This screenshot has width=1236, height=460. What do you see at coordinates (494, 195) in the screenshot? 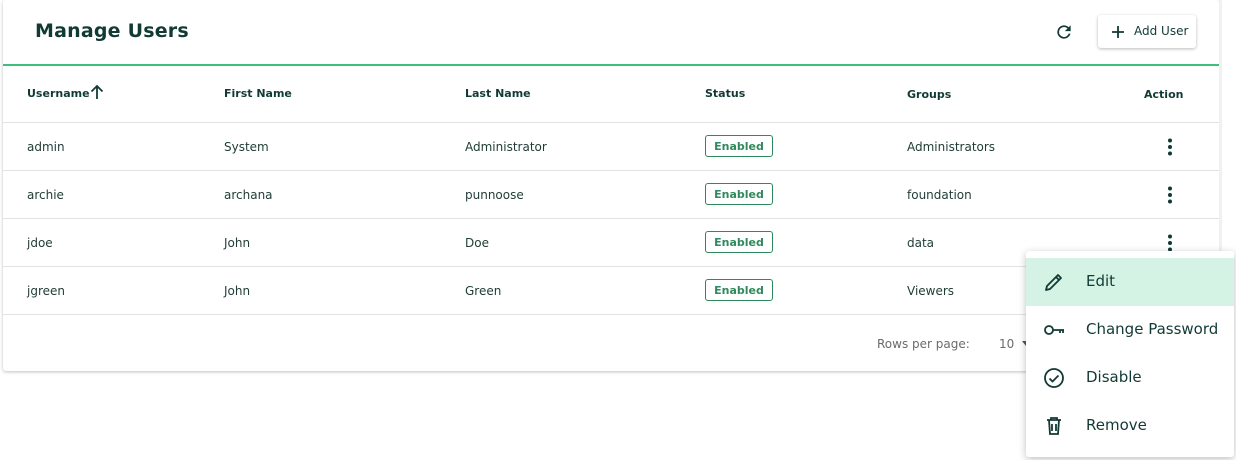
I see `cell-last-name: punnoose` at bounding box center [494, 195].